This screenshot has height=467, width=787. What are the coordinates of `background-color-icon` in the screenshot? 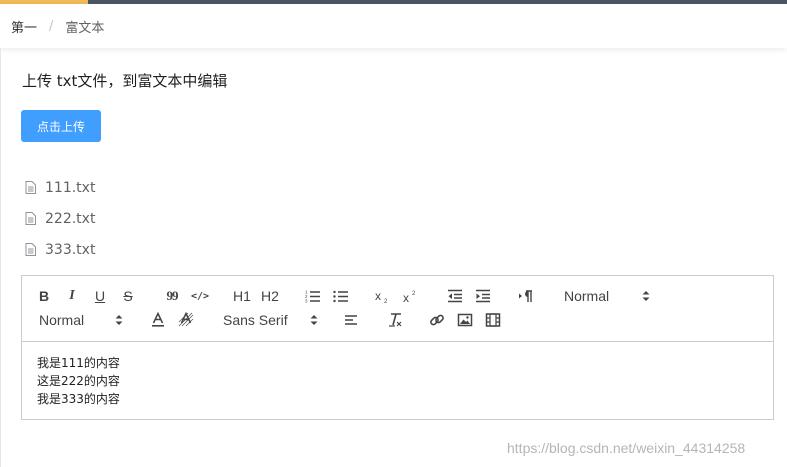 It's located at (186, 320).